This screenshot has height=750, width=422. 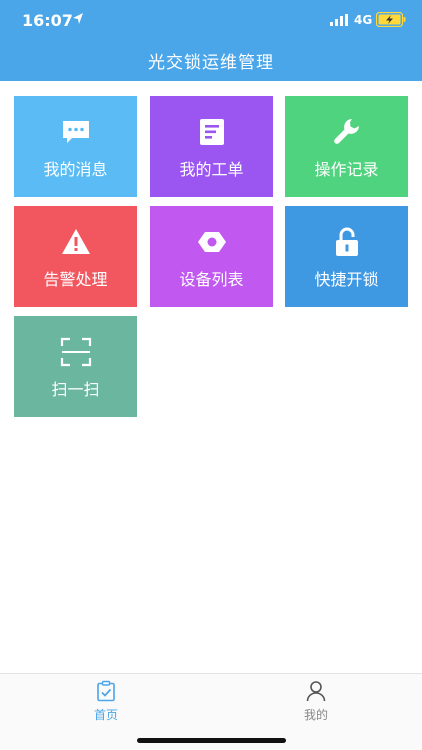 What do you see at coordinates (106, 691) in the screenshot?
I see `clipboard-check-icon` at bounding box center [106, 691].